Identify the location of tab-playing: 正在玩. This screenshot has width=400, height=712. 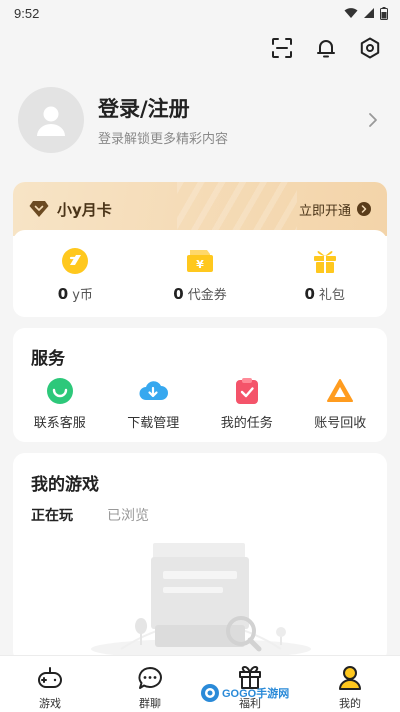
(52, 515).